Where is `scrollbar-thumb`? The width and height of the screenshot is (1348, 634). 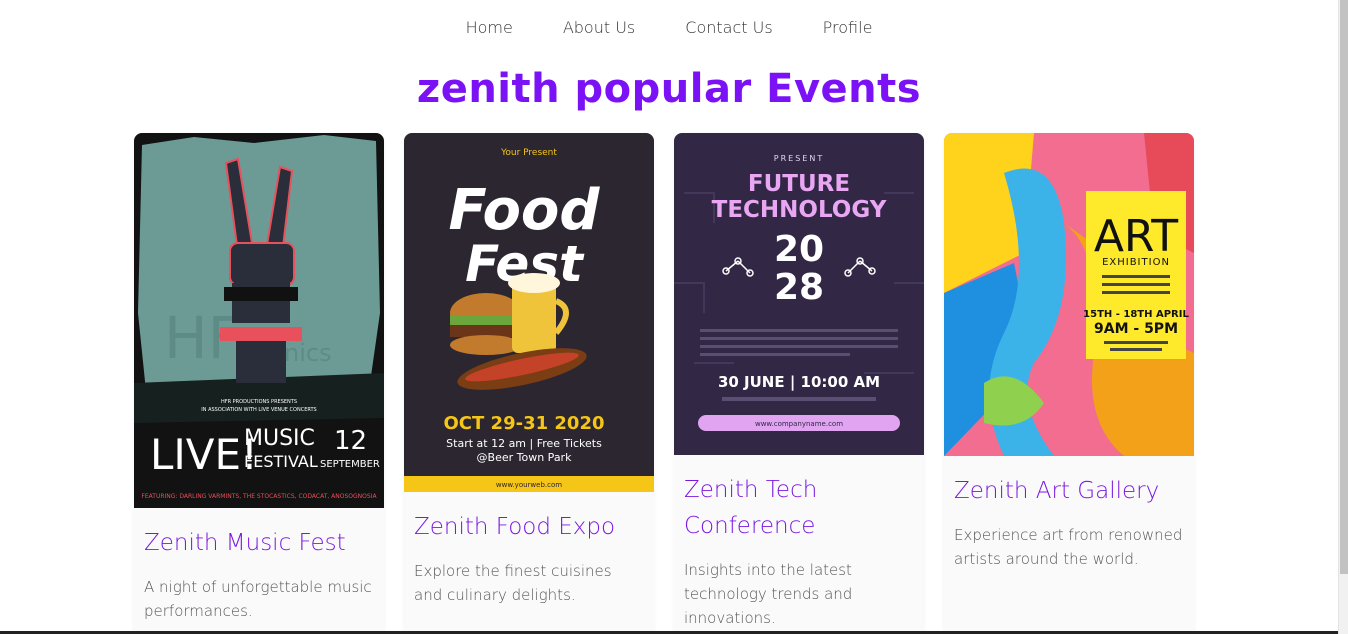
scrollbar-thumb is located at coordinates (1344, 287).